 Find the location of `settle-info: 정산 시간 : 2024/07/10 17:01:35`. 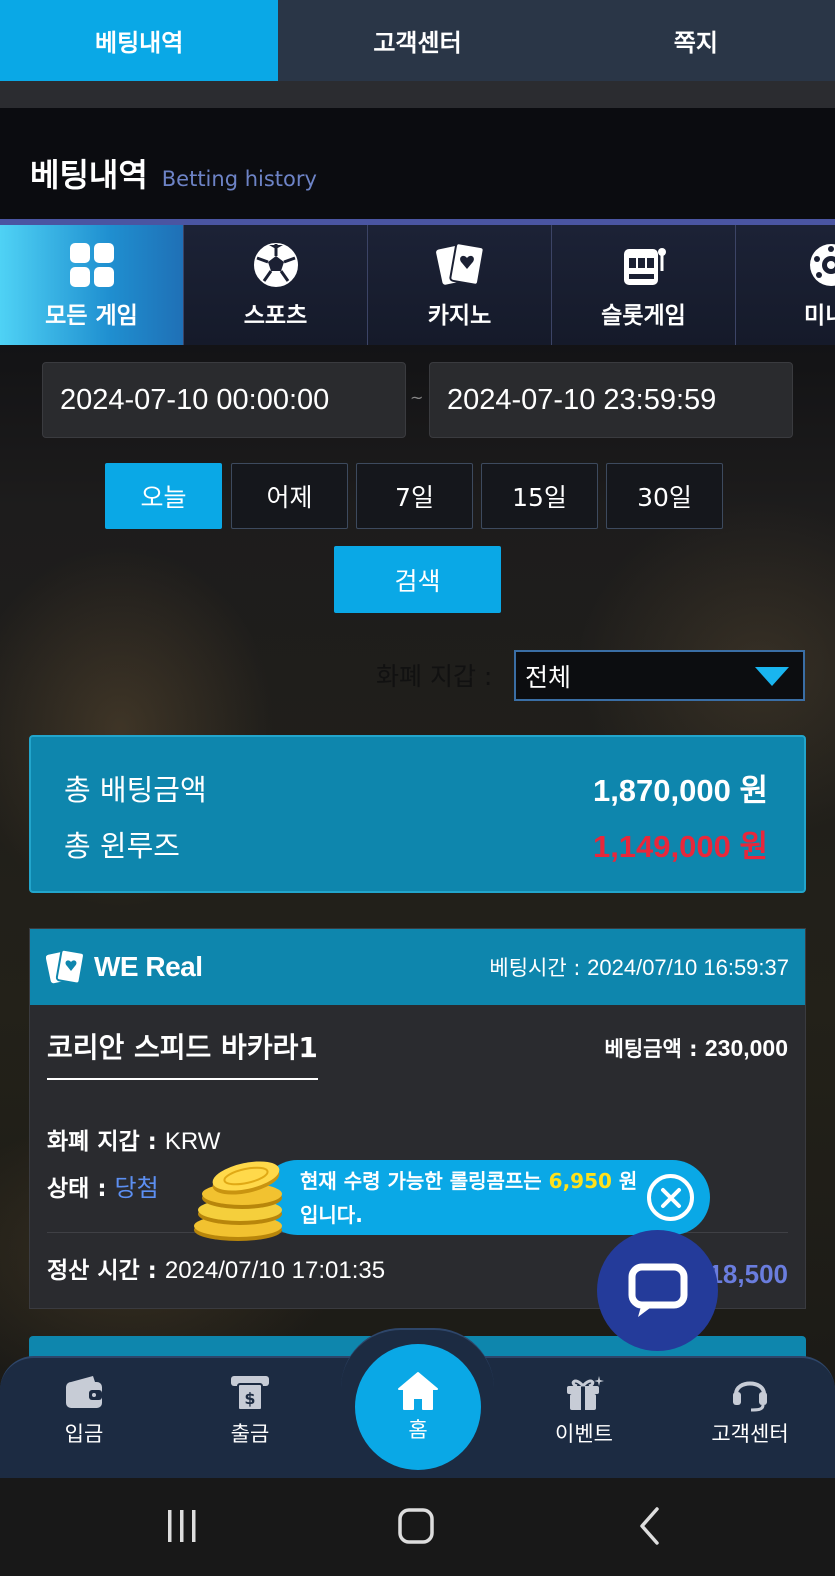

settle-info: 정산 시간 : 2024/07/10 17:01:35 is located at coordinates (216, 1268).